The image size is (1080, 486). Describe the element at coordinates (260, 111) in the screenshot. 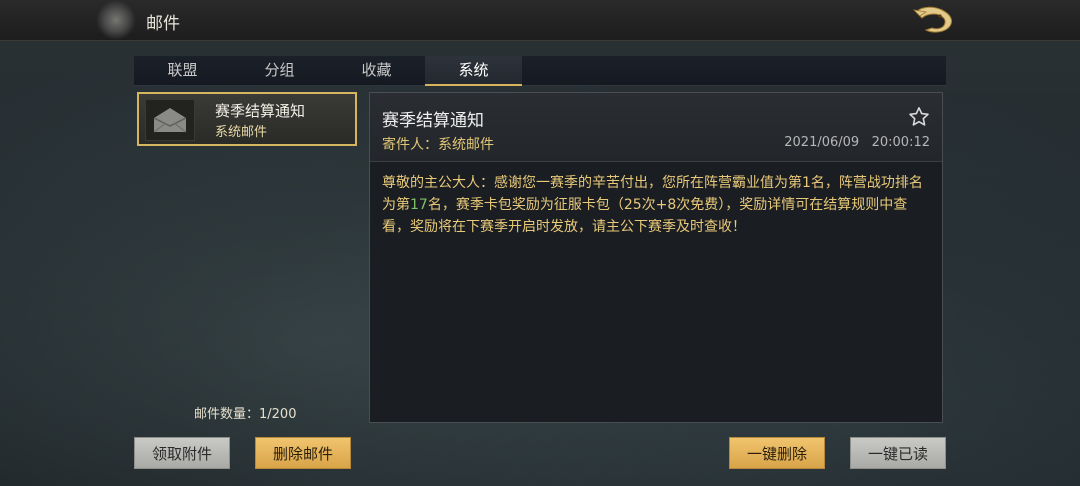

I see `mail-item-title: 赛季结算通知` at that location.